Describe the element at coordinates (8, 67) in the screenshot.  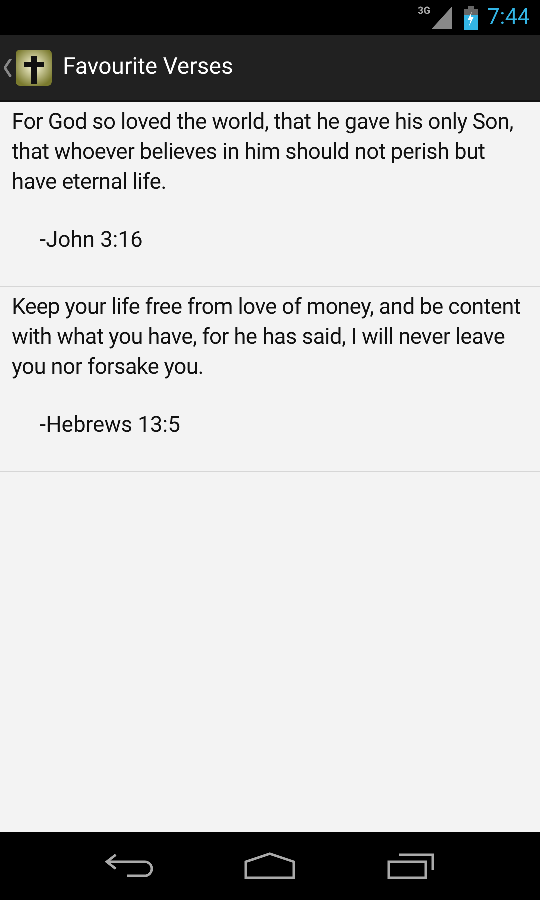
I see `back-caret-icon` at that location.